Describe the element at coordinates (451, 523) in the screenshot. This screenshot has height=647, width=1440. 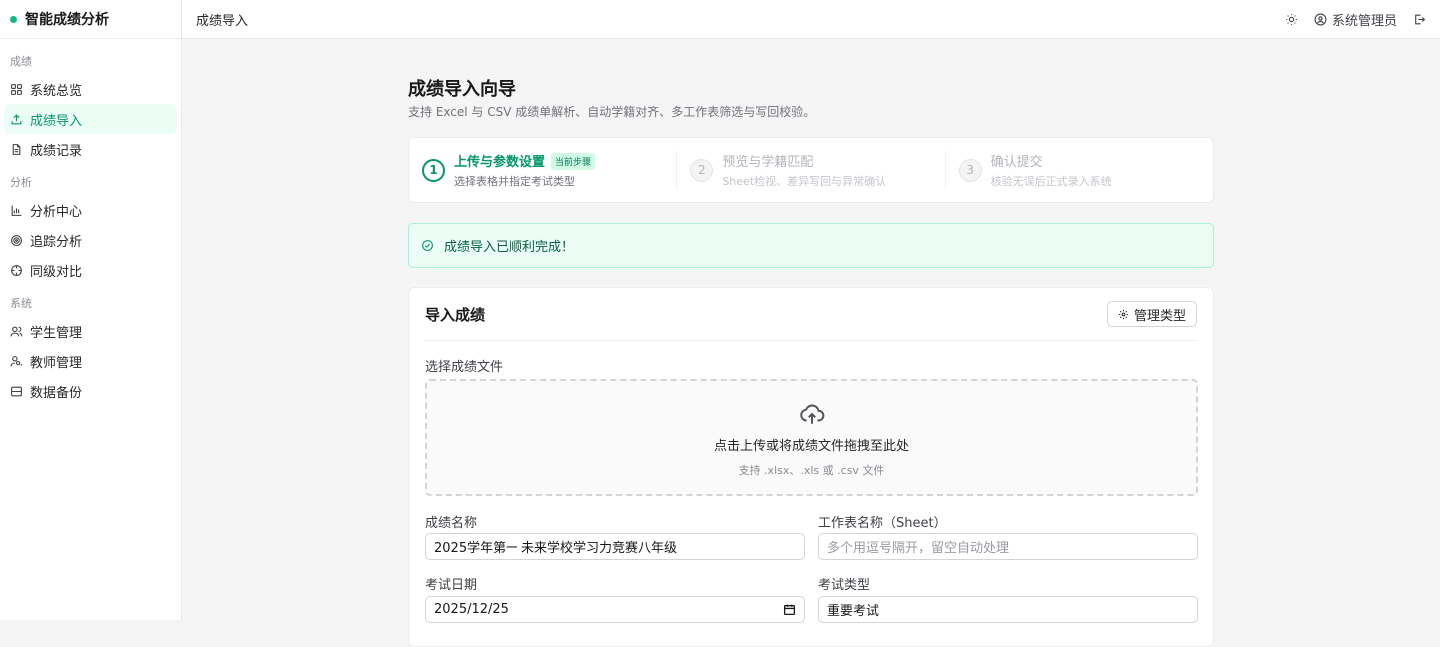
I see `name-label: 成绩名称` at that location.